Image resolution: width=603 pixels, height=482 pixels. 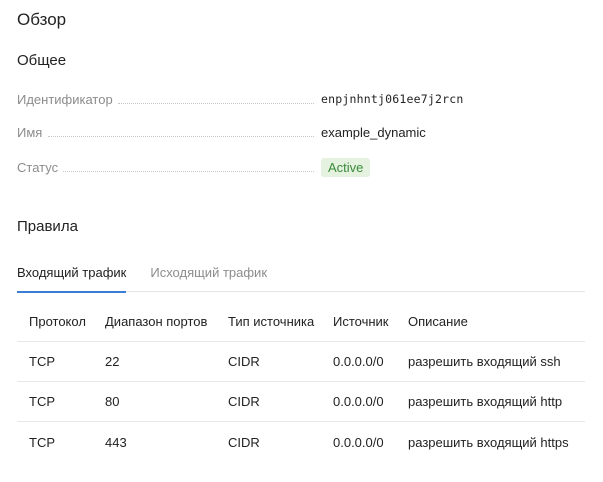 I want to click on column-header-source: Источник, so click(x=361, y=321).